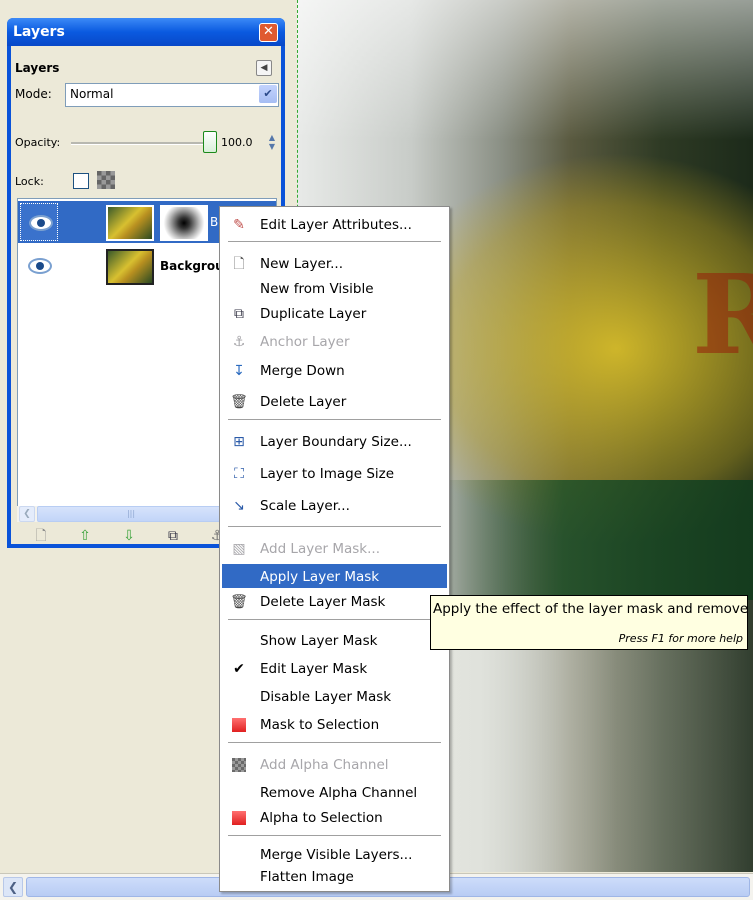  Describe the element at coordinates (314, 669) in the screenshot. I see `menu-item-label: Edit Layer Mask` at that location.